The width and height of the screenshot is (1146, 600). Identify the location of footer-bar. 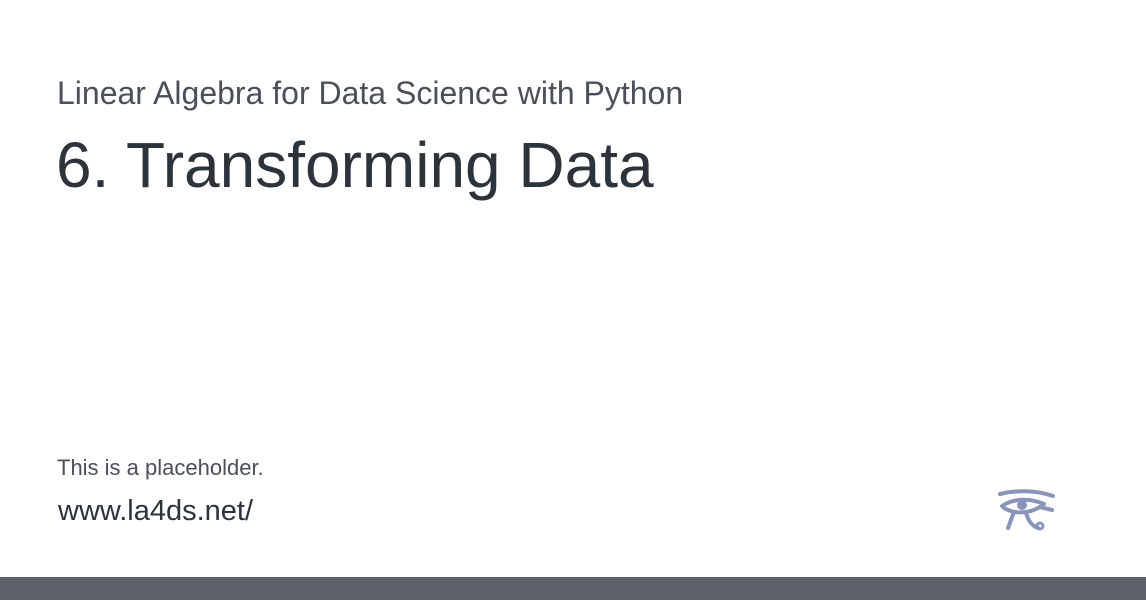
(573, 588).